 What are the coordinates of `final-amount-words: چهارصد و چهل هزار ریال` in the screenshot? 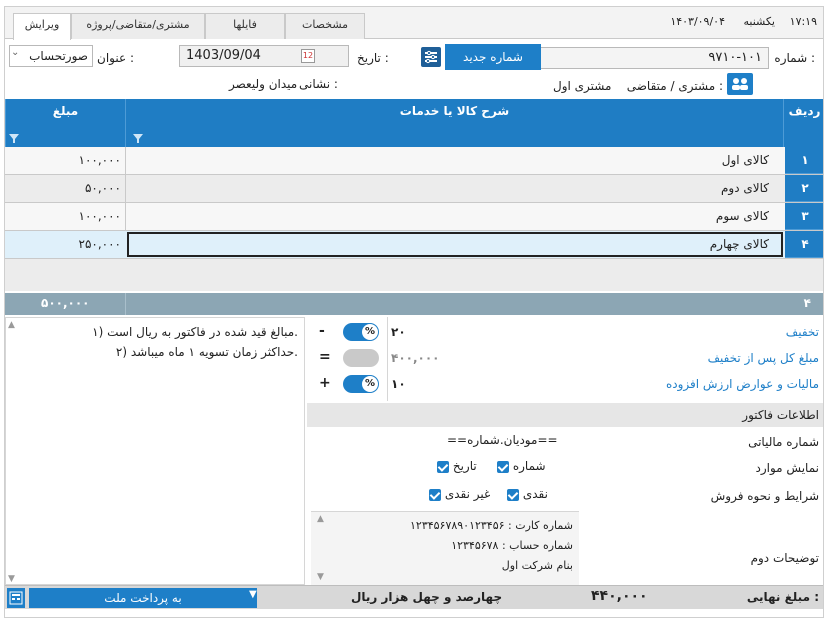 It's located at (427, 597).